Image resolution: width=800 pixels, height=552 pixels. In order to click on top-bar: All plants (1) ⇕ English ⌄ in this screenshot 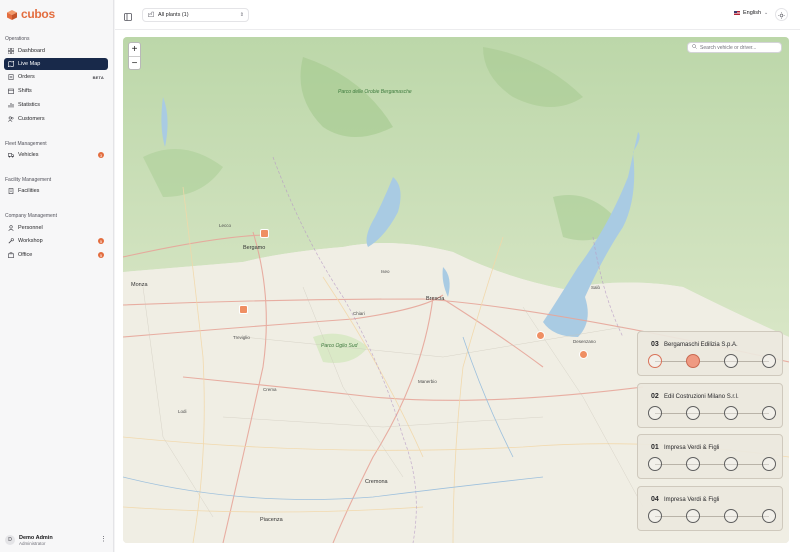, I will do `click(457, 15)`.